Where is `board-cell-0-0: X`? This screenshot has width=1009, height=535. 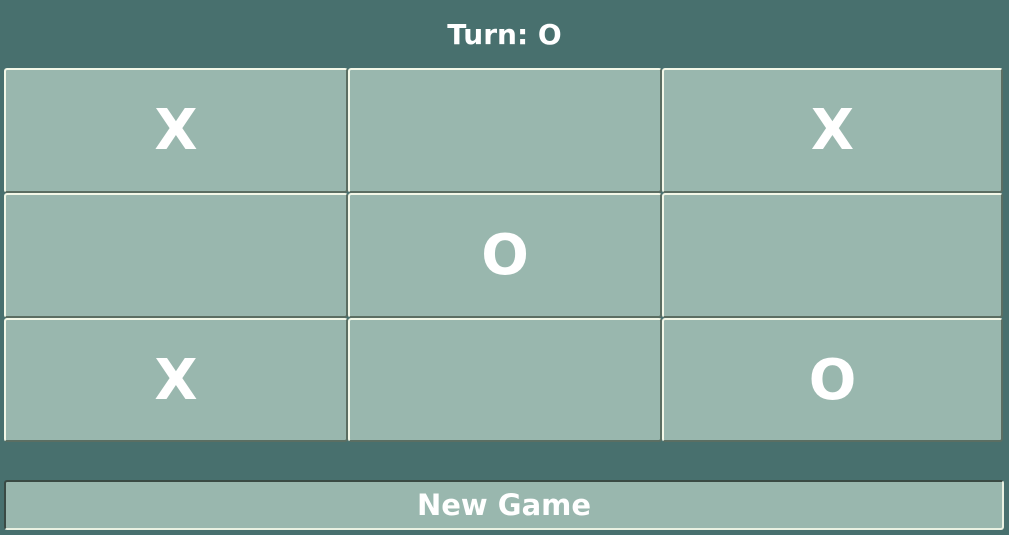
board-cell-0-0: X is located at coordinates (176, 130).